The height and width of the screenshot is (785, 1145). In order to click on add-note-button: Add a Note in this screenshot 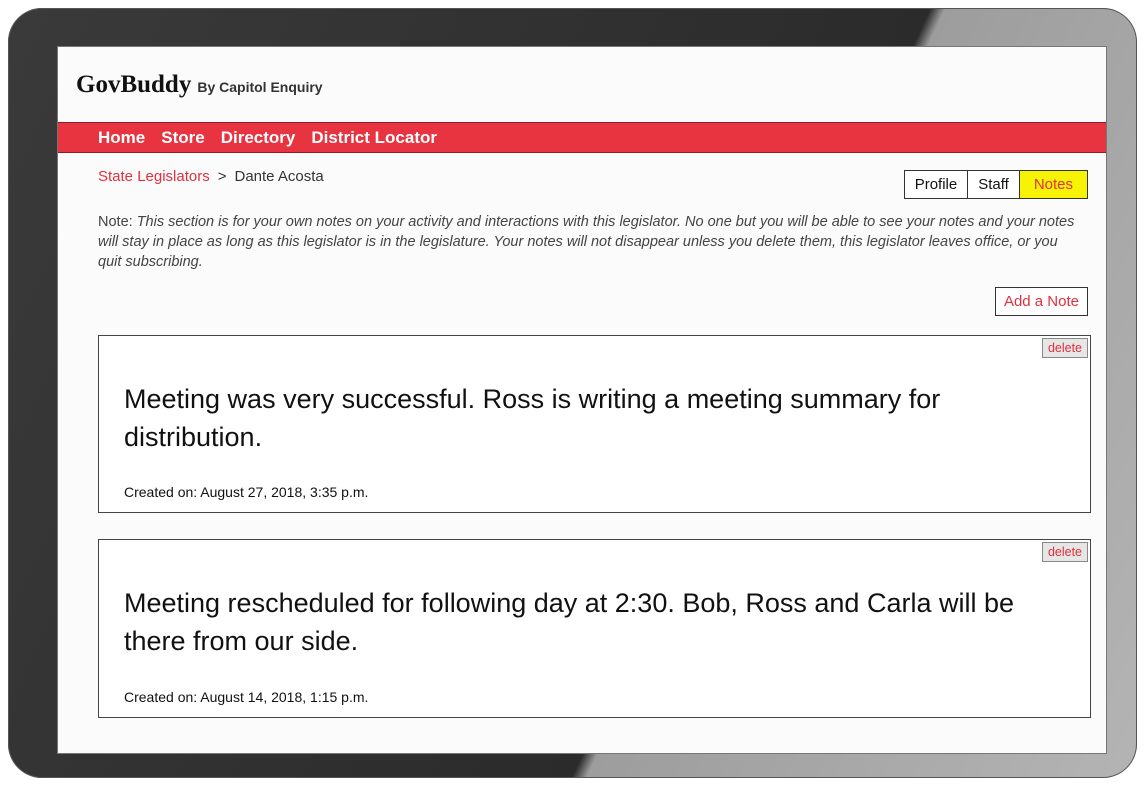, I will do `click(1041, 301)`.